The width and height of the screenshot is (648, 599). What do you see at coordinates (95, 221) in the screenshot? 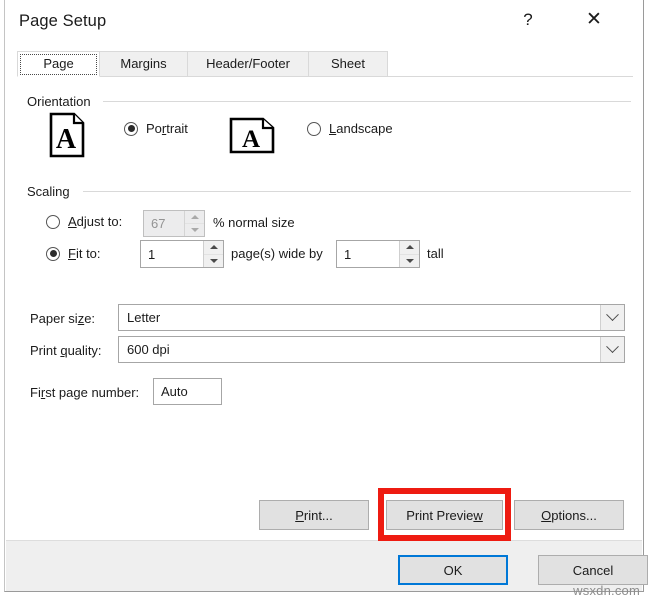
I see `adjust-to-label: Adjust to:` at bounding box center [95, 221].